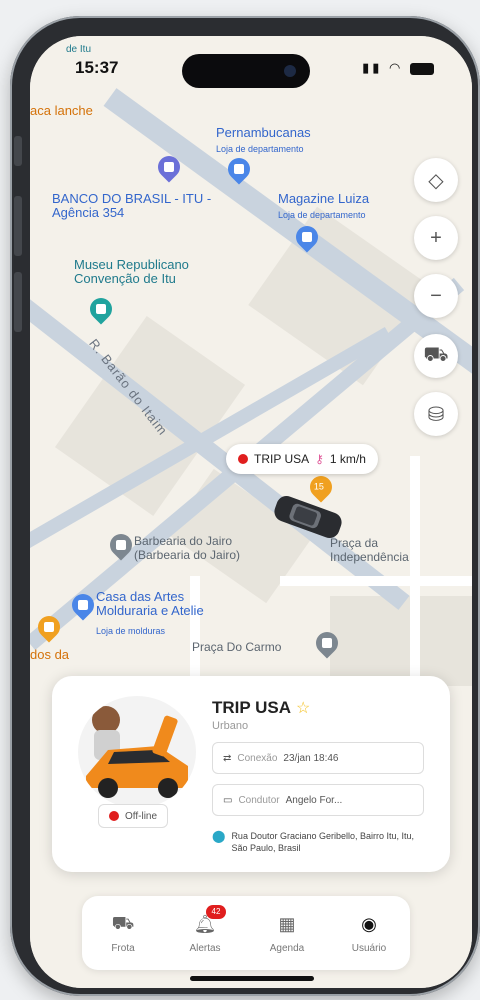 This screenshot has width=480, height=1000. What do you see at coordinates (132, 205) in the screenshot?
I see `map-label-banco: BANCO DO BRASIL - ITU - Agência 354` at bounding box center [132, 205].